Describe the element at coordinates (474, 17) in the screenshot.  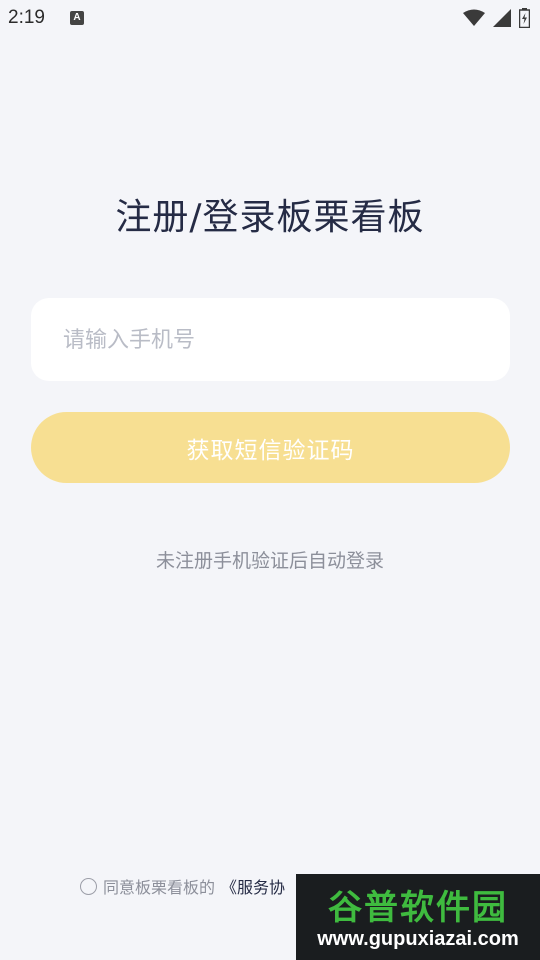
I see `wifi-icon` at that location.